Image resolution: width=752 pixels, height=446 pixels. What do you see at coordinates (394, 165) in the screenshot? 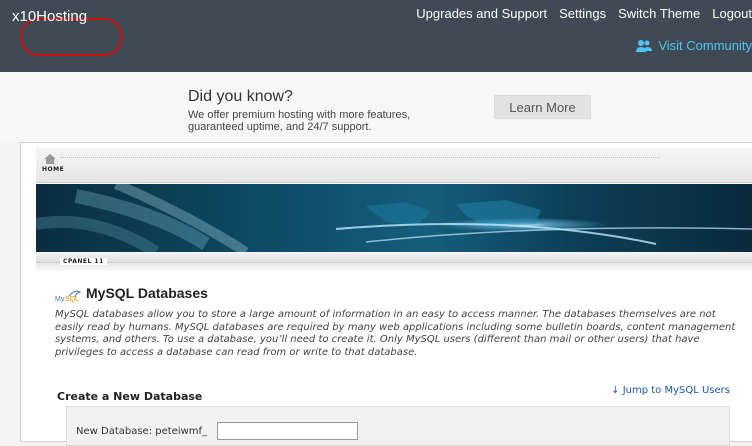
I see `breadcrumb` at bounding box center [394, 165].